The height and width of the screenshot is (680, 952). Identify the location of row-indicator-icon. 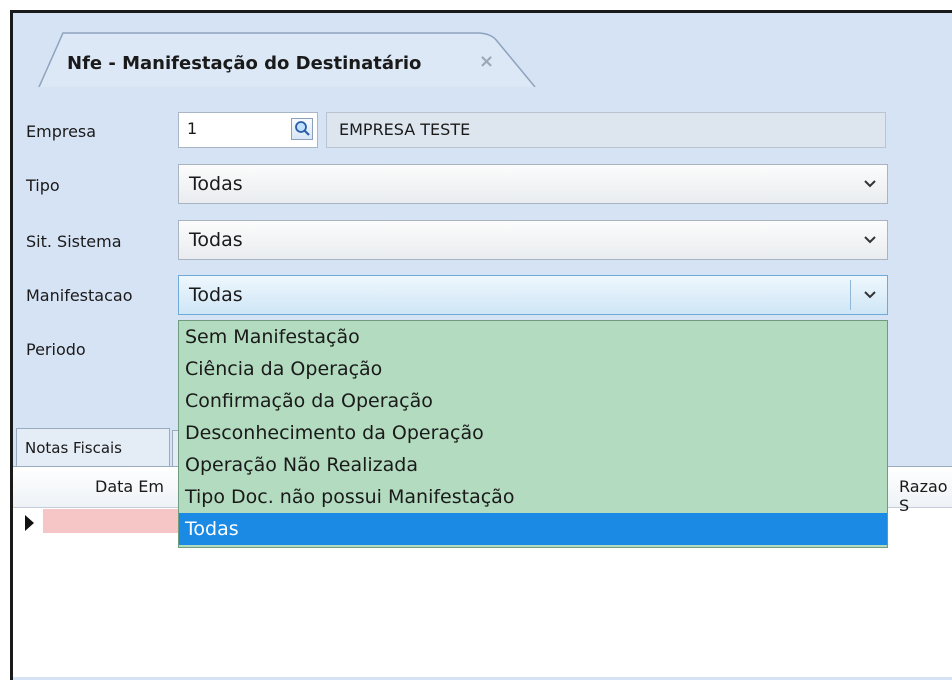
(29, 523).